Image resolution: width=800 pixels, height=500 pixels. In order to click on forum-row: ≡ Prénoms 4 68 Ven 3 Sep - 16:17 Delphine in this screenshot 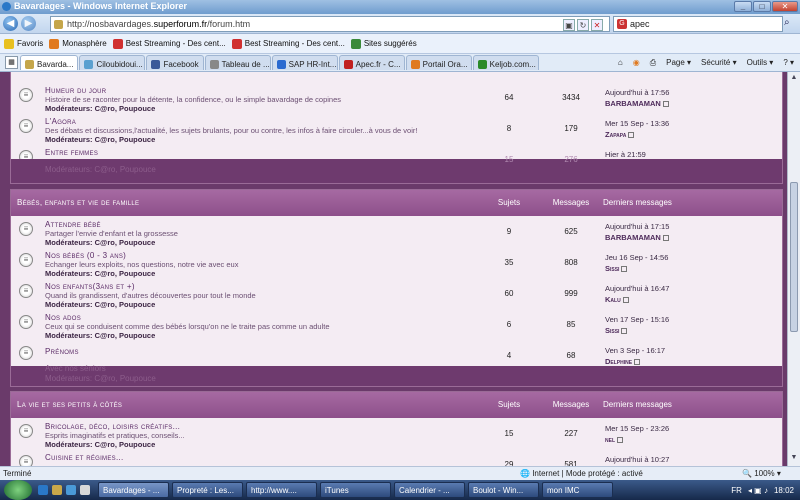, I will do `click(396, 353)`.